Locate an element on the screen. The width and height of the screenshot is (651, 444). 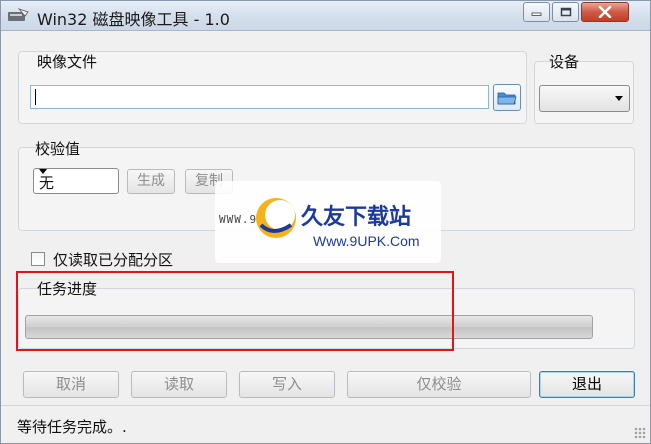
read-only-allocated-label: 仅读取已分配分区 is located at coordinates (113, 259).